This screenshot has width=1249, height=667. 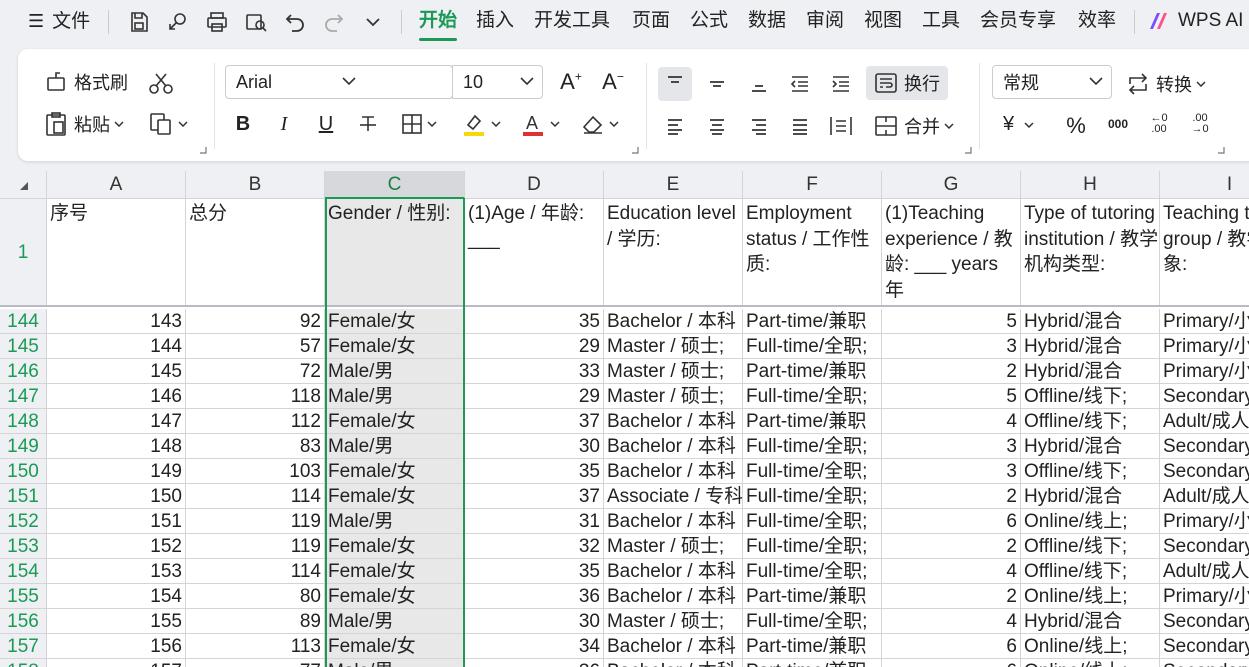 What do you see at coordinates (1076, 126) in the screenshot?
I see `percent-button: %` at bounding box center [1076, 126].